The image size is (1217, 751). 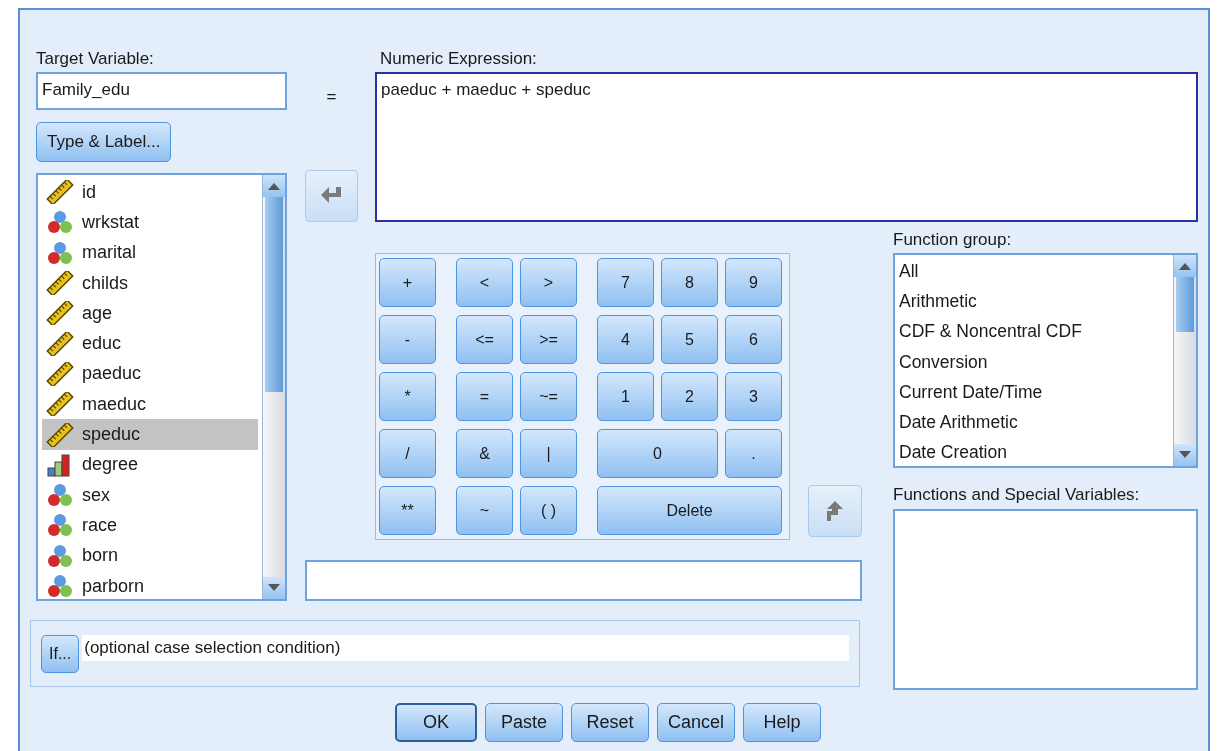 What do you see at coordinates (150, 525) in the screenshot?
I see `variable-item: race` at bounding box center [150, 525].